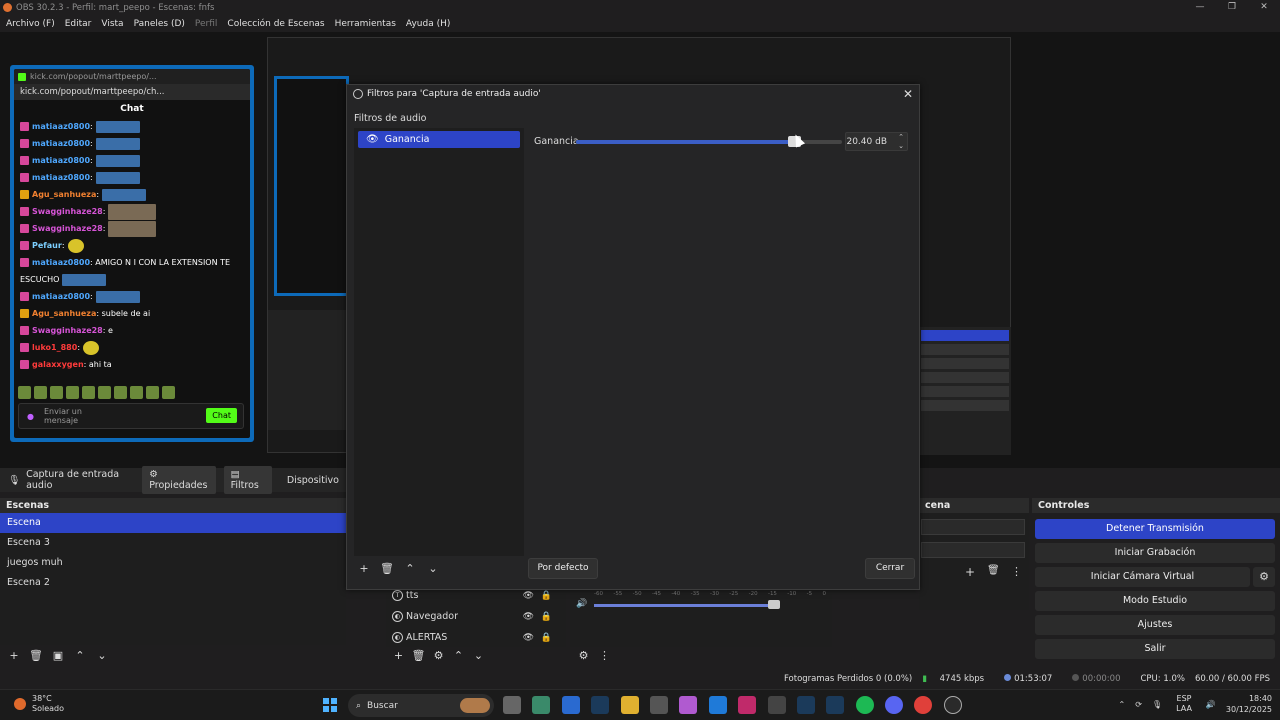 This screenshot has height=720, width=1280. Describe the element at coordinates (1200, 7) in the screenshot. I see `minimize-icon: —` at that location.